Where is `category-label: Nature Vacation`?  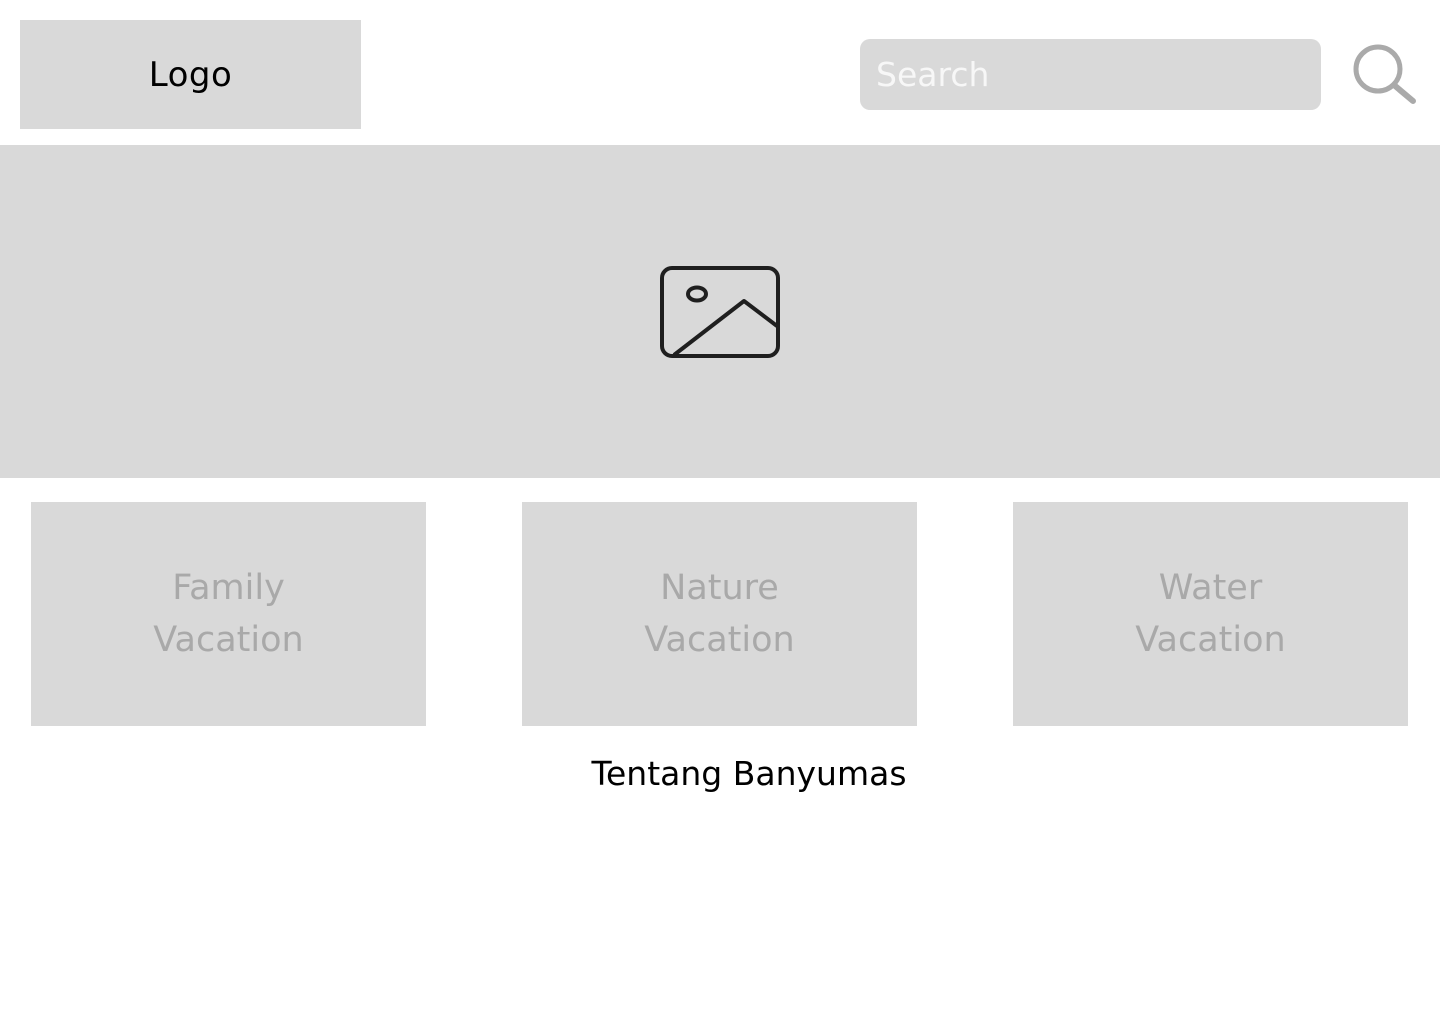 category-label: Nature Vacation is located at coordinates (719, 614).